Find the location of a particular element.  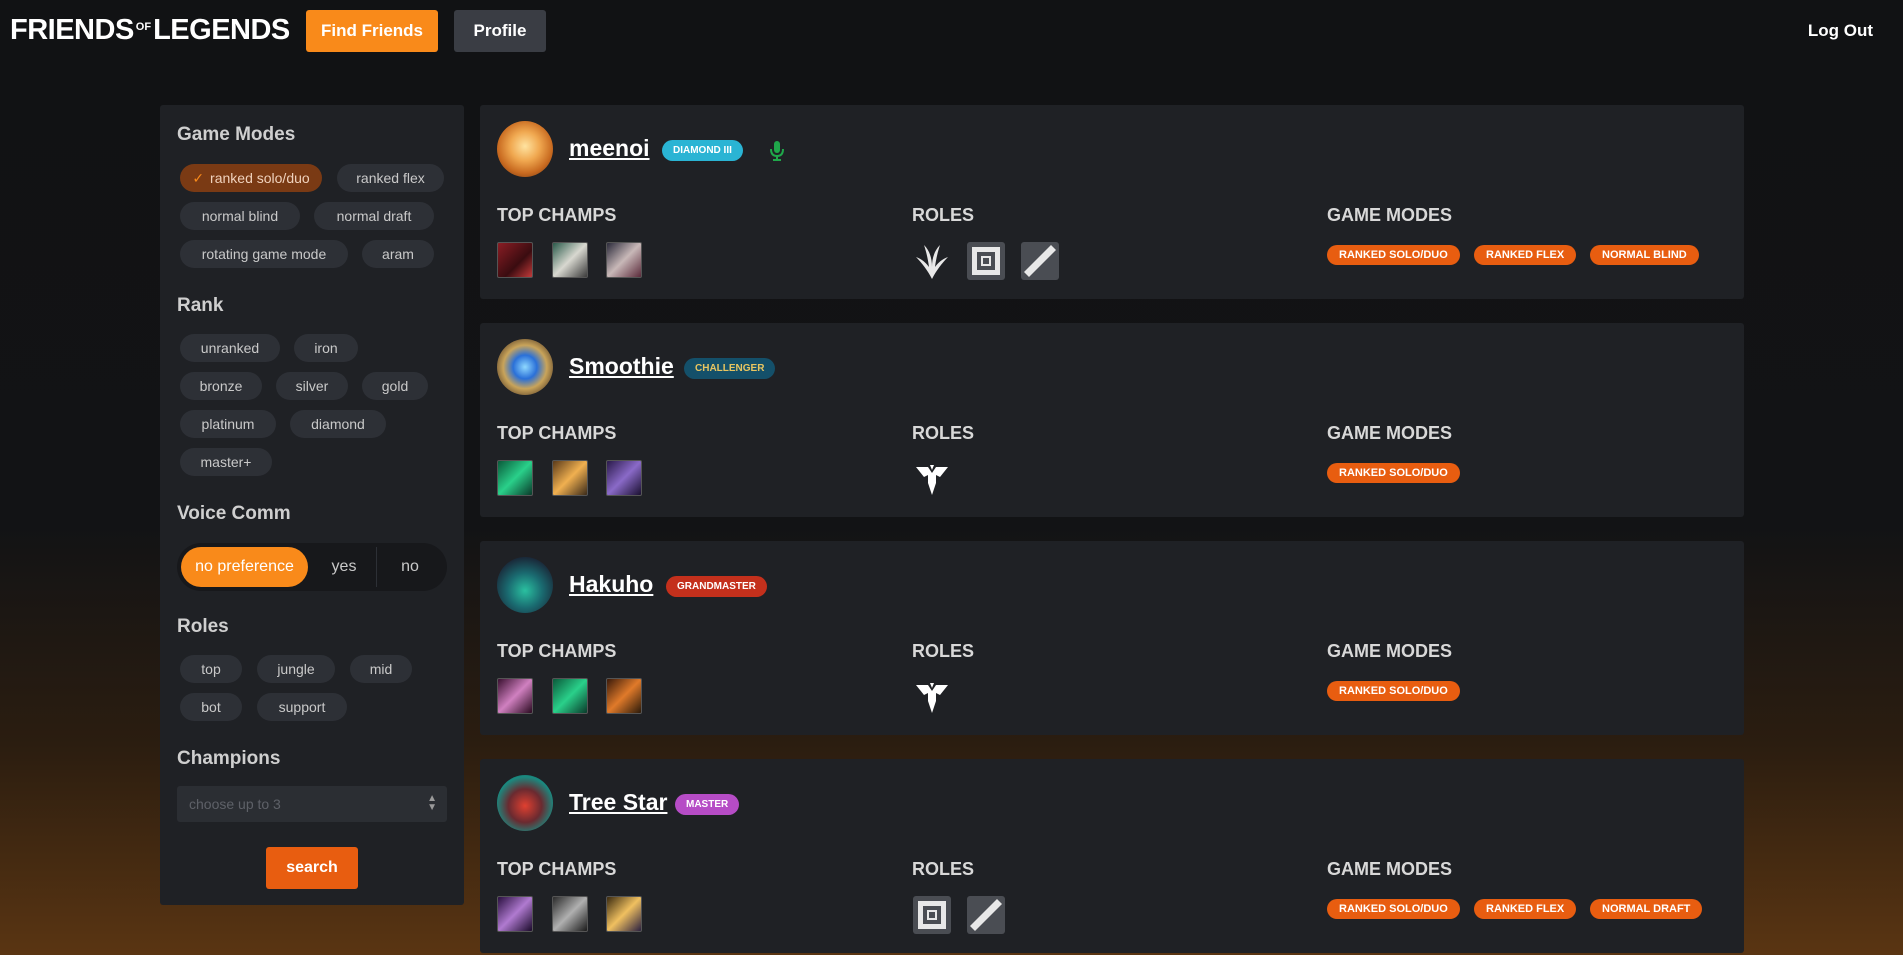

chip-normal-blind: normal blind is located at coordinates (240, 216).